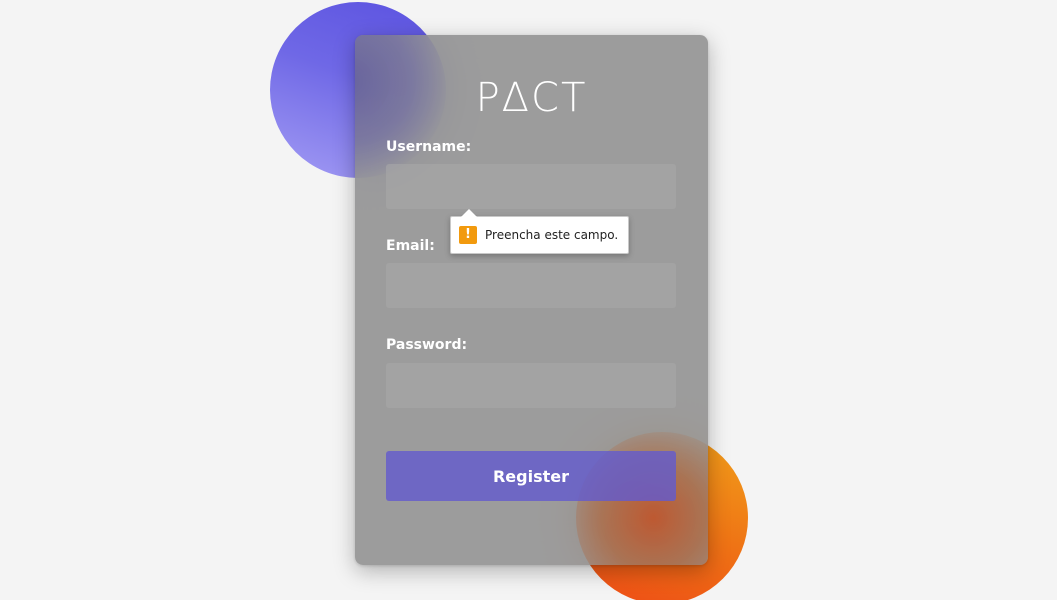 This screenshot has width=1057, height=600. What do you see at coordinates (429, 147) in the screenshot?
I see `username-label: Username:` at bounding box center [429, 147].